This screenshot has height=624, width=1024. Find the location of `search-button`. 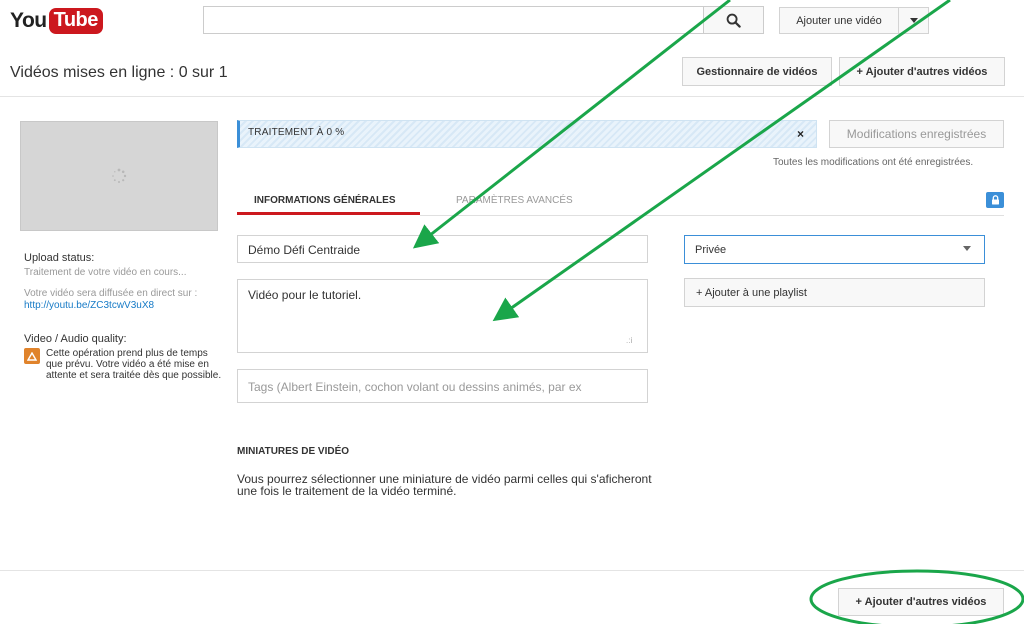

search-button is located at coordinates (734, 20).